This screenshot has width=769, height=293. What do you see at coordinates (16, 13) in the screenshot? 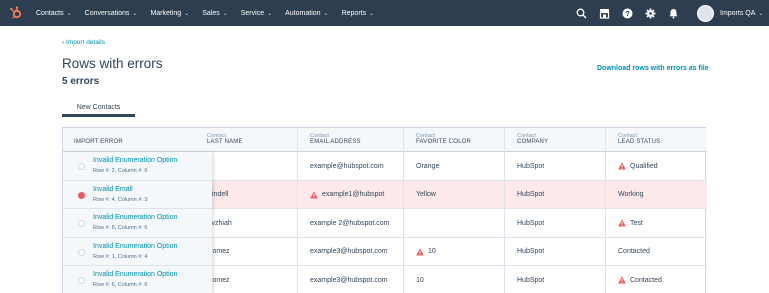
I see `hubspot-logo-icon` at bounding box center [16, 13].